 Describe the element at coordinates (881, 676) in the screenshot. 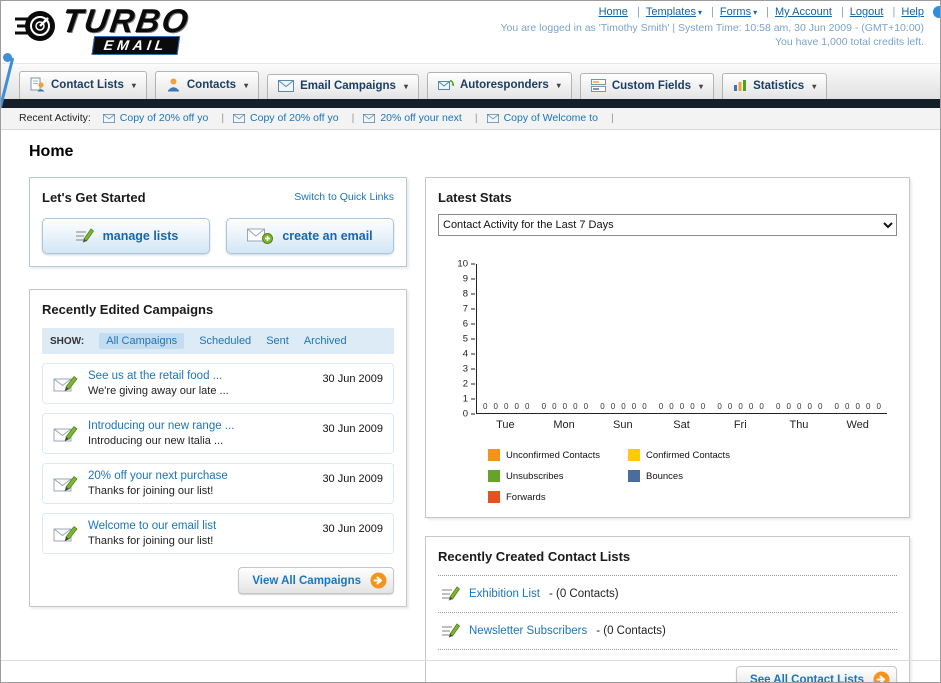

I see `orange-arrow-icon` at that location.